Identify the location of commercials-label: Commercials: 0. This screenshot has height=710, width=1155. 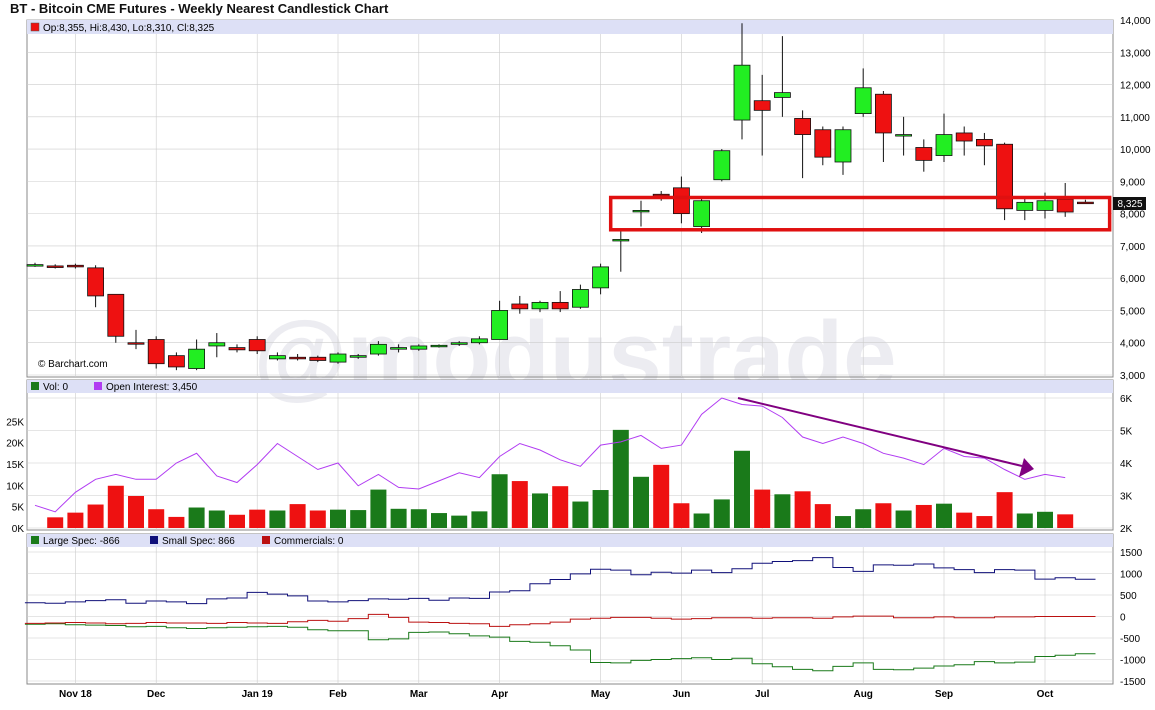
(309, 541).